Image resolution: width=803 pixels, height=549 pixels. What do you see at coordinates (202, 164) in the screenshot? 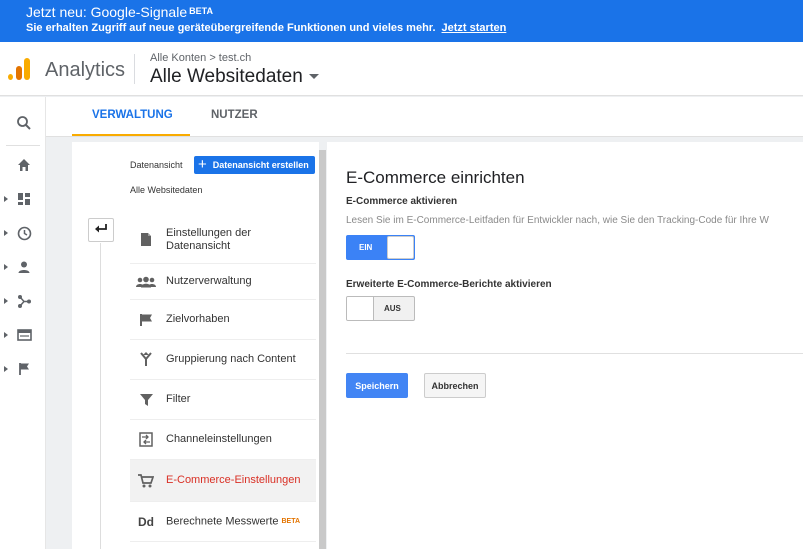
I see `plus-icon: +` at bounding box center [202, 164].